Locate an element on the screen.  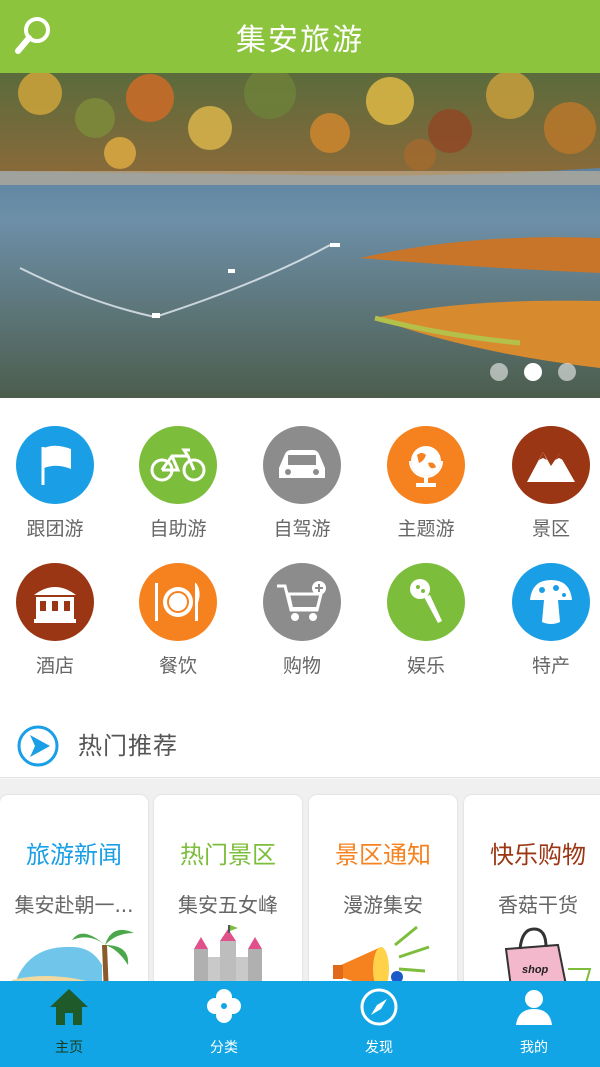
tab-mine: 我的 is located at coordinates (534, 1024).